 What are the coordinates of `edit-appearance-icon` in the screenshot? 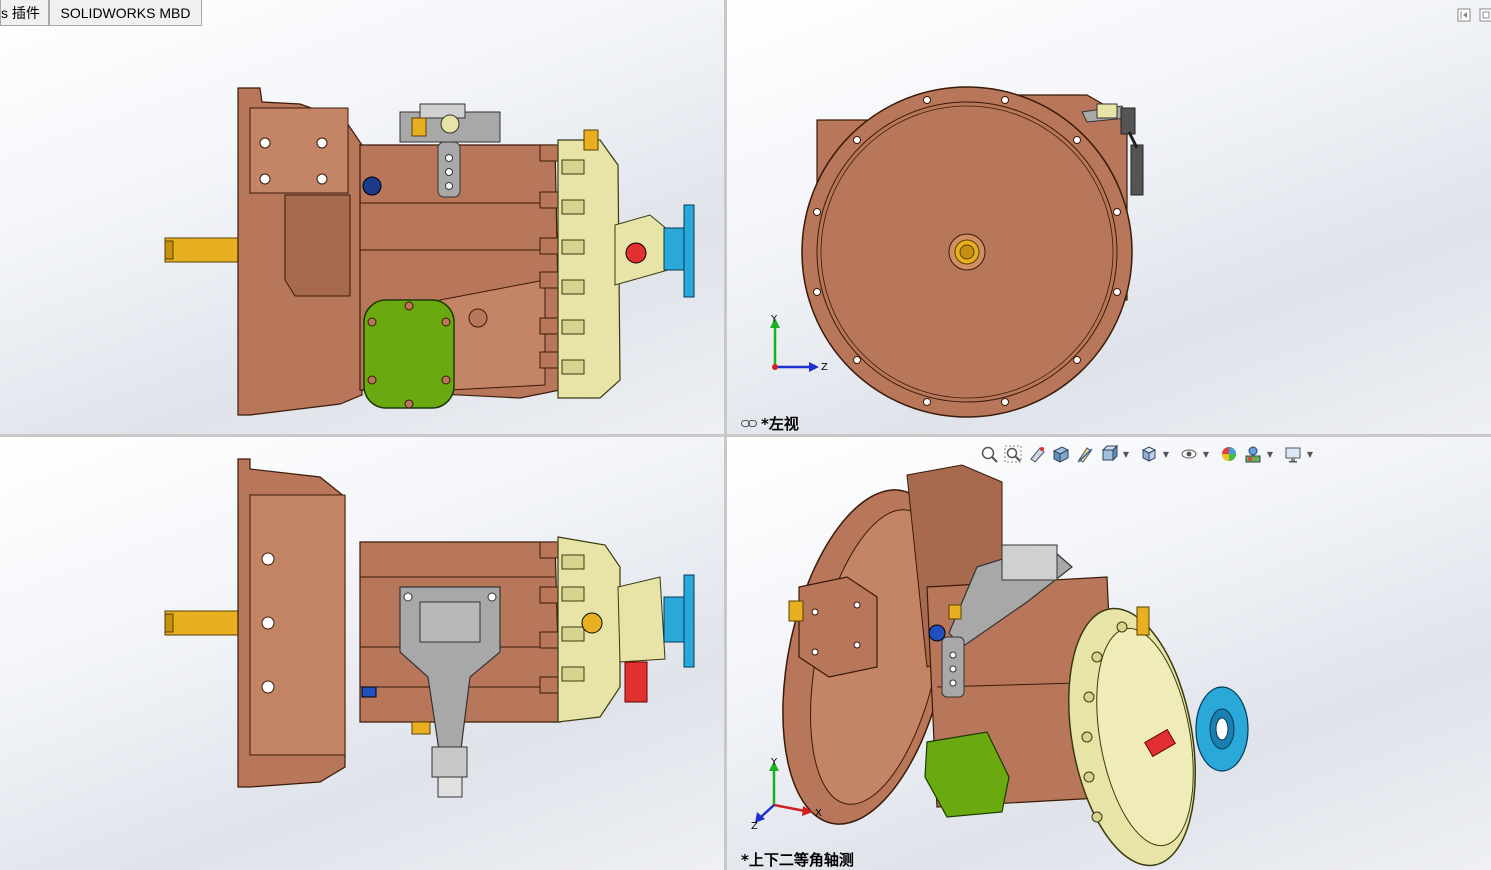 It's located at (1229, 454).